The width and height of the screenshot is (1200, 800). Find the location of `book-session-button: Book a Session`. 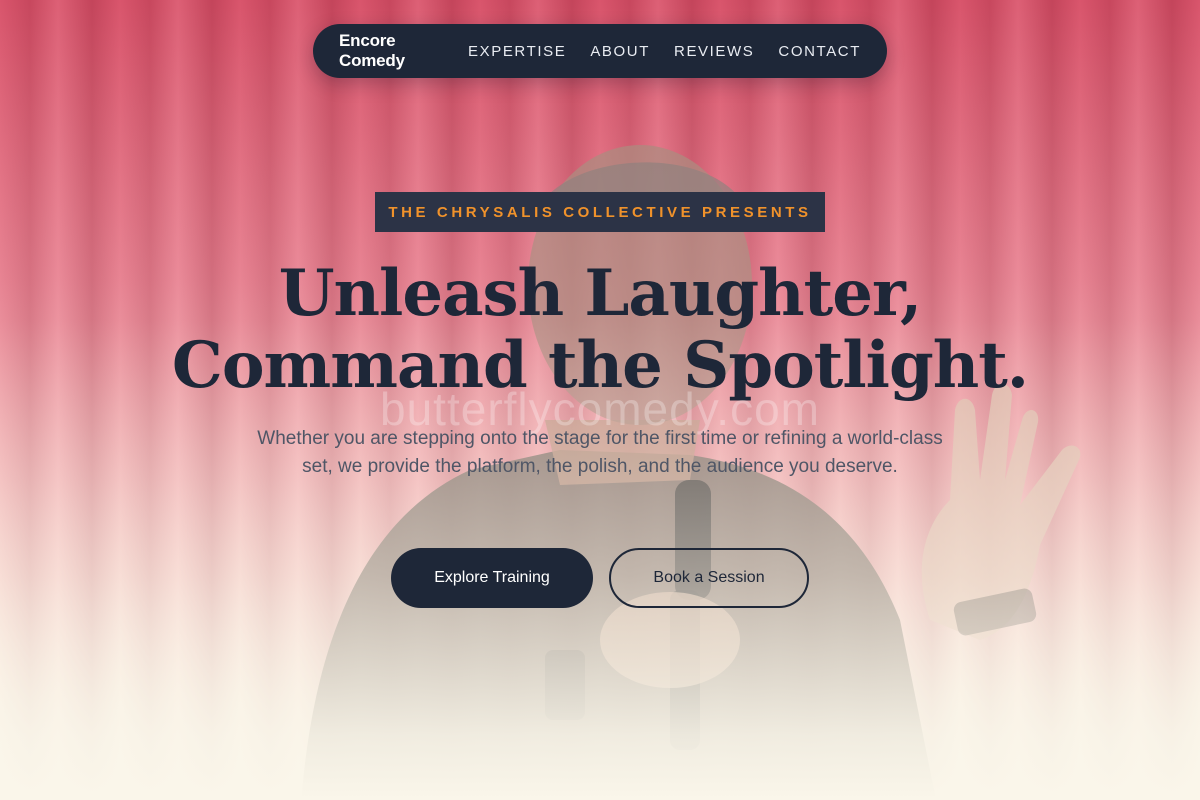

book-session-button: Book a Session is located at coordinates (709, 578).